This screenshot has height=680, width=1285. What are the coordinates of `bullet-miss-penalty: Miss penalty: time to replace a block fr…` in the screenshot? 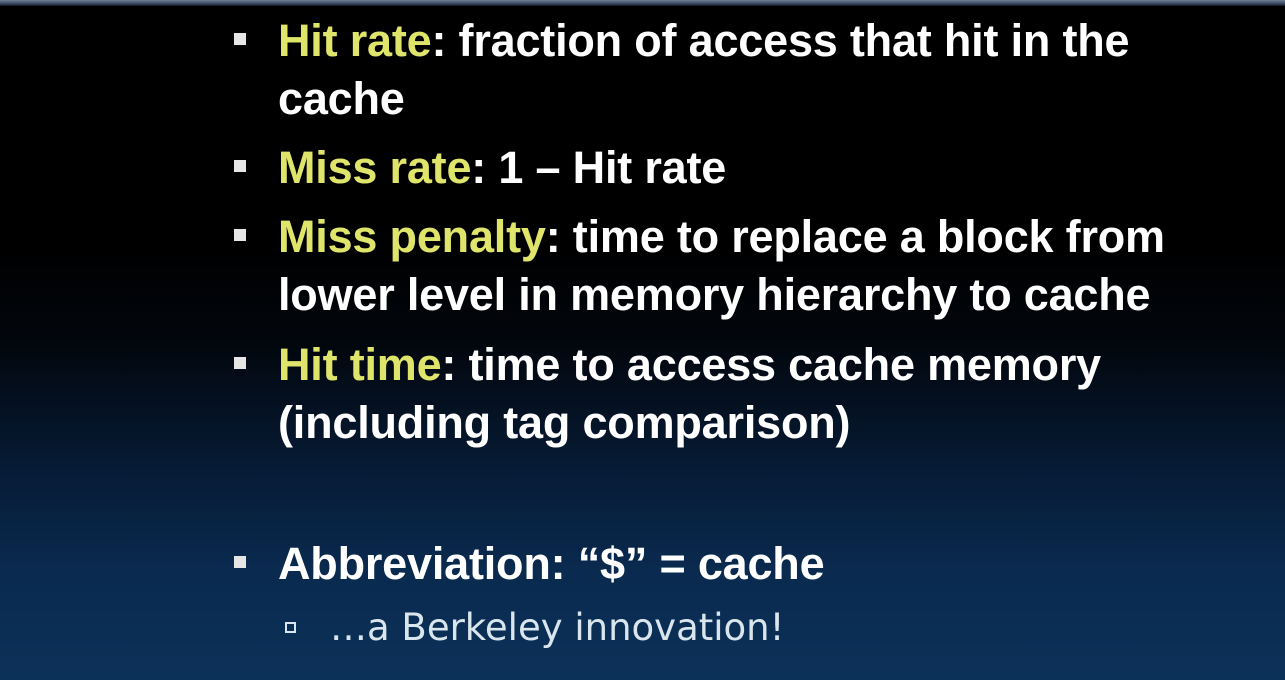 It's located at (751, 266).